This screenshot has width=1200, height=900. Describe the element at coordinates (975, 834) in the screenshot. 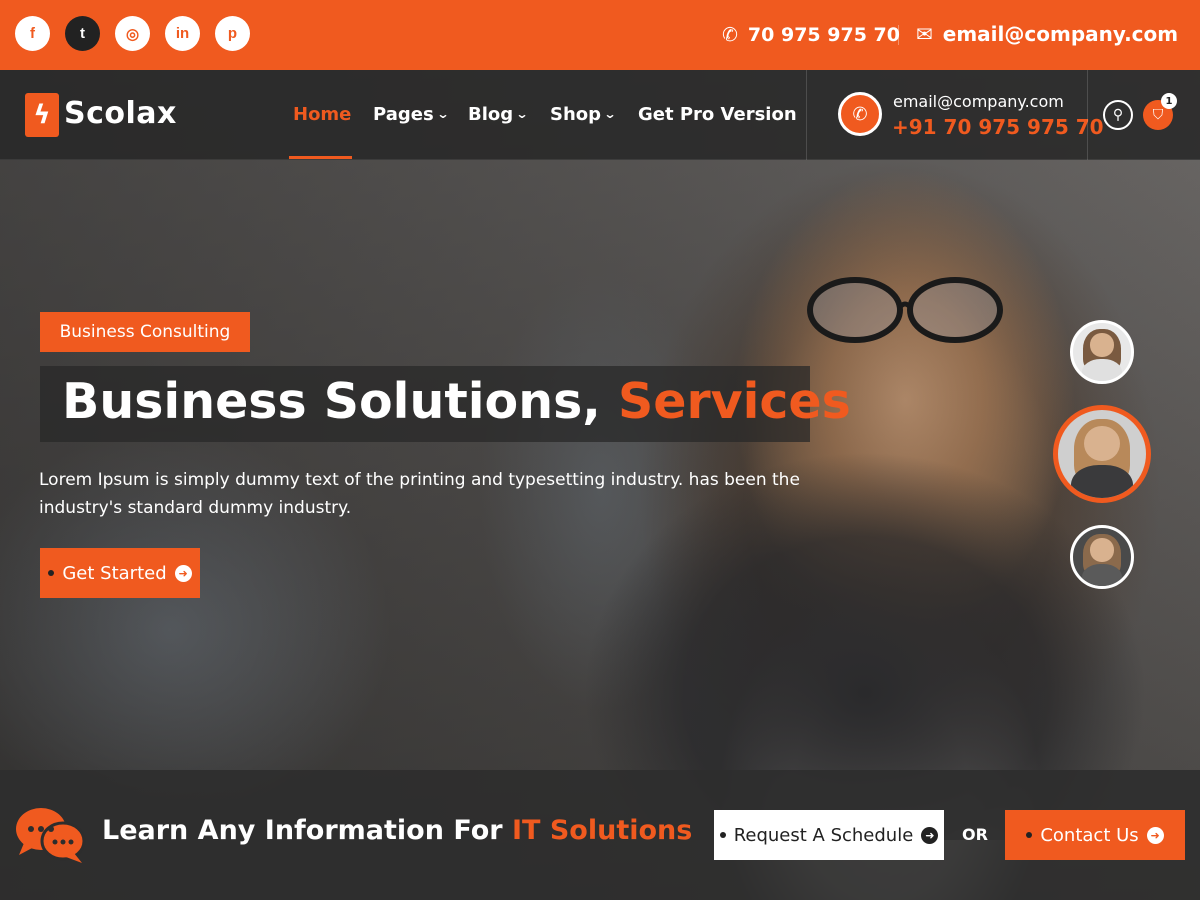

I see `or-separator: OR` at that location.